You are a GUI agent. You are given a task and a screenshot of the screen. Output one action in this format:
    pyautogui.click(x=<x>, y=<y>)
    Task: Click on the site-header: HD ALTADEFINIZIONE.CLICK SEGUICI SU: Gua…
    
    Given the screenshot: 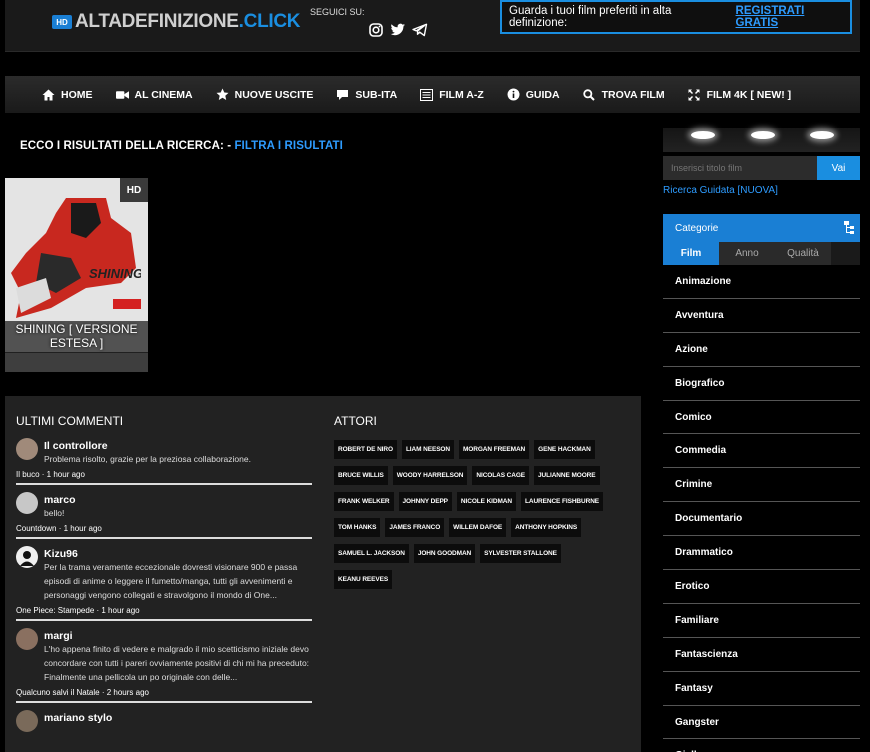 What is the action you would take?
    pyautogui.click(x=432, y=26)
    